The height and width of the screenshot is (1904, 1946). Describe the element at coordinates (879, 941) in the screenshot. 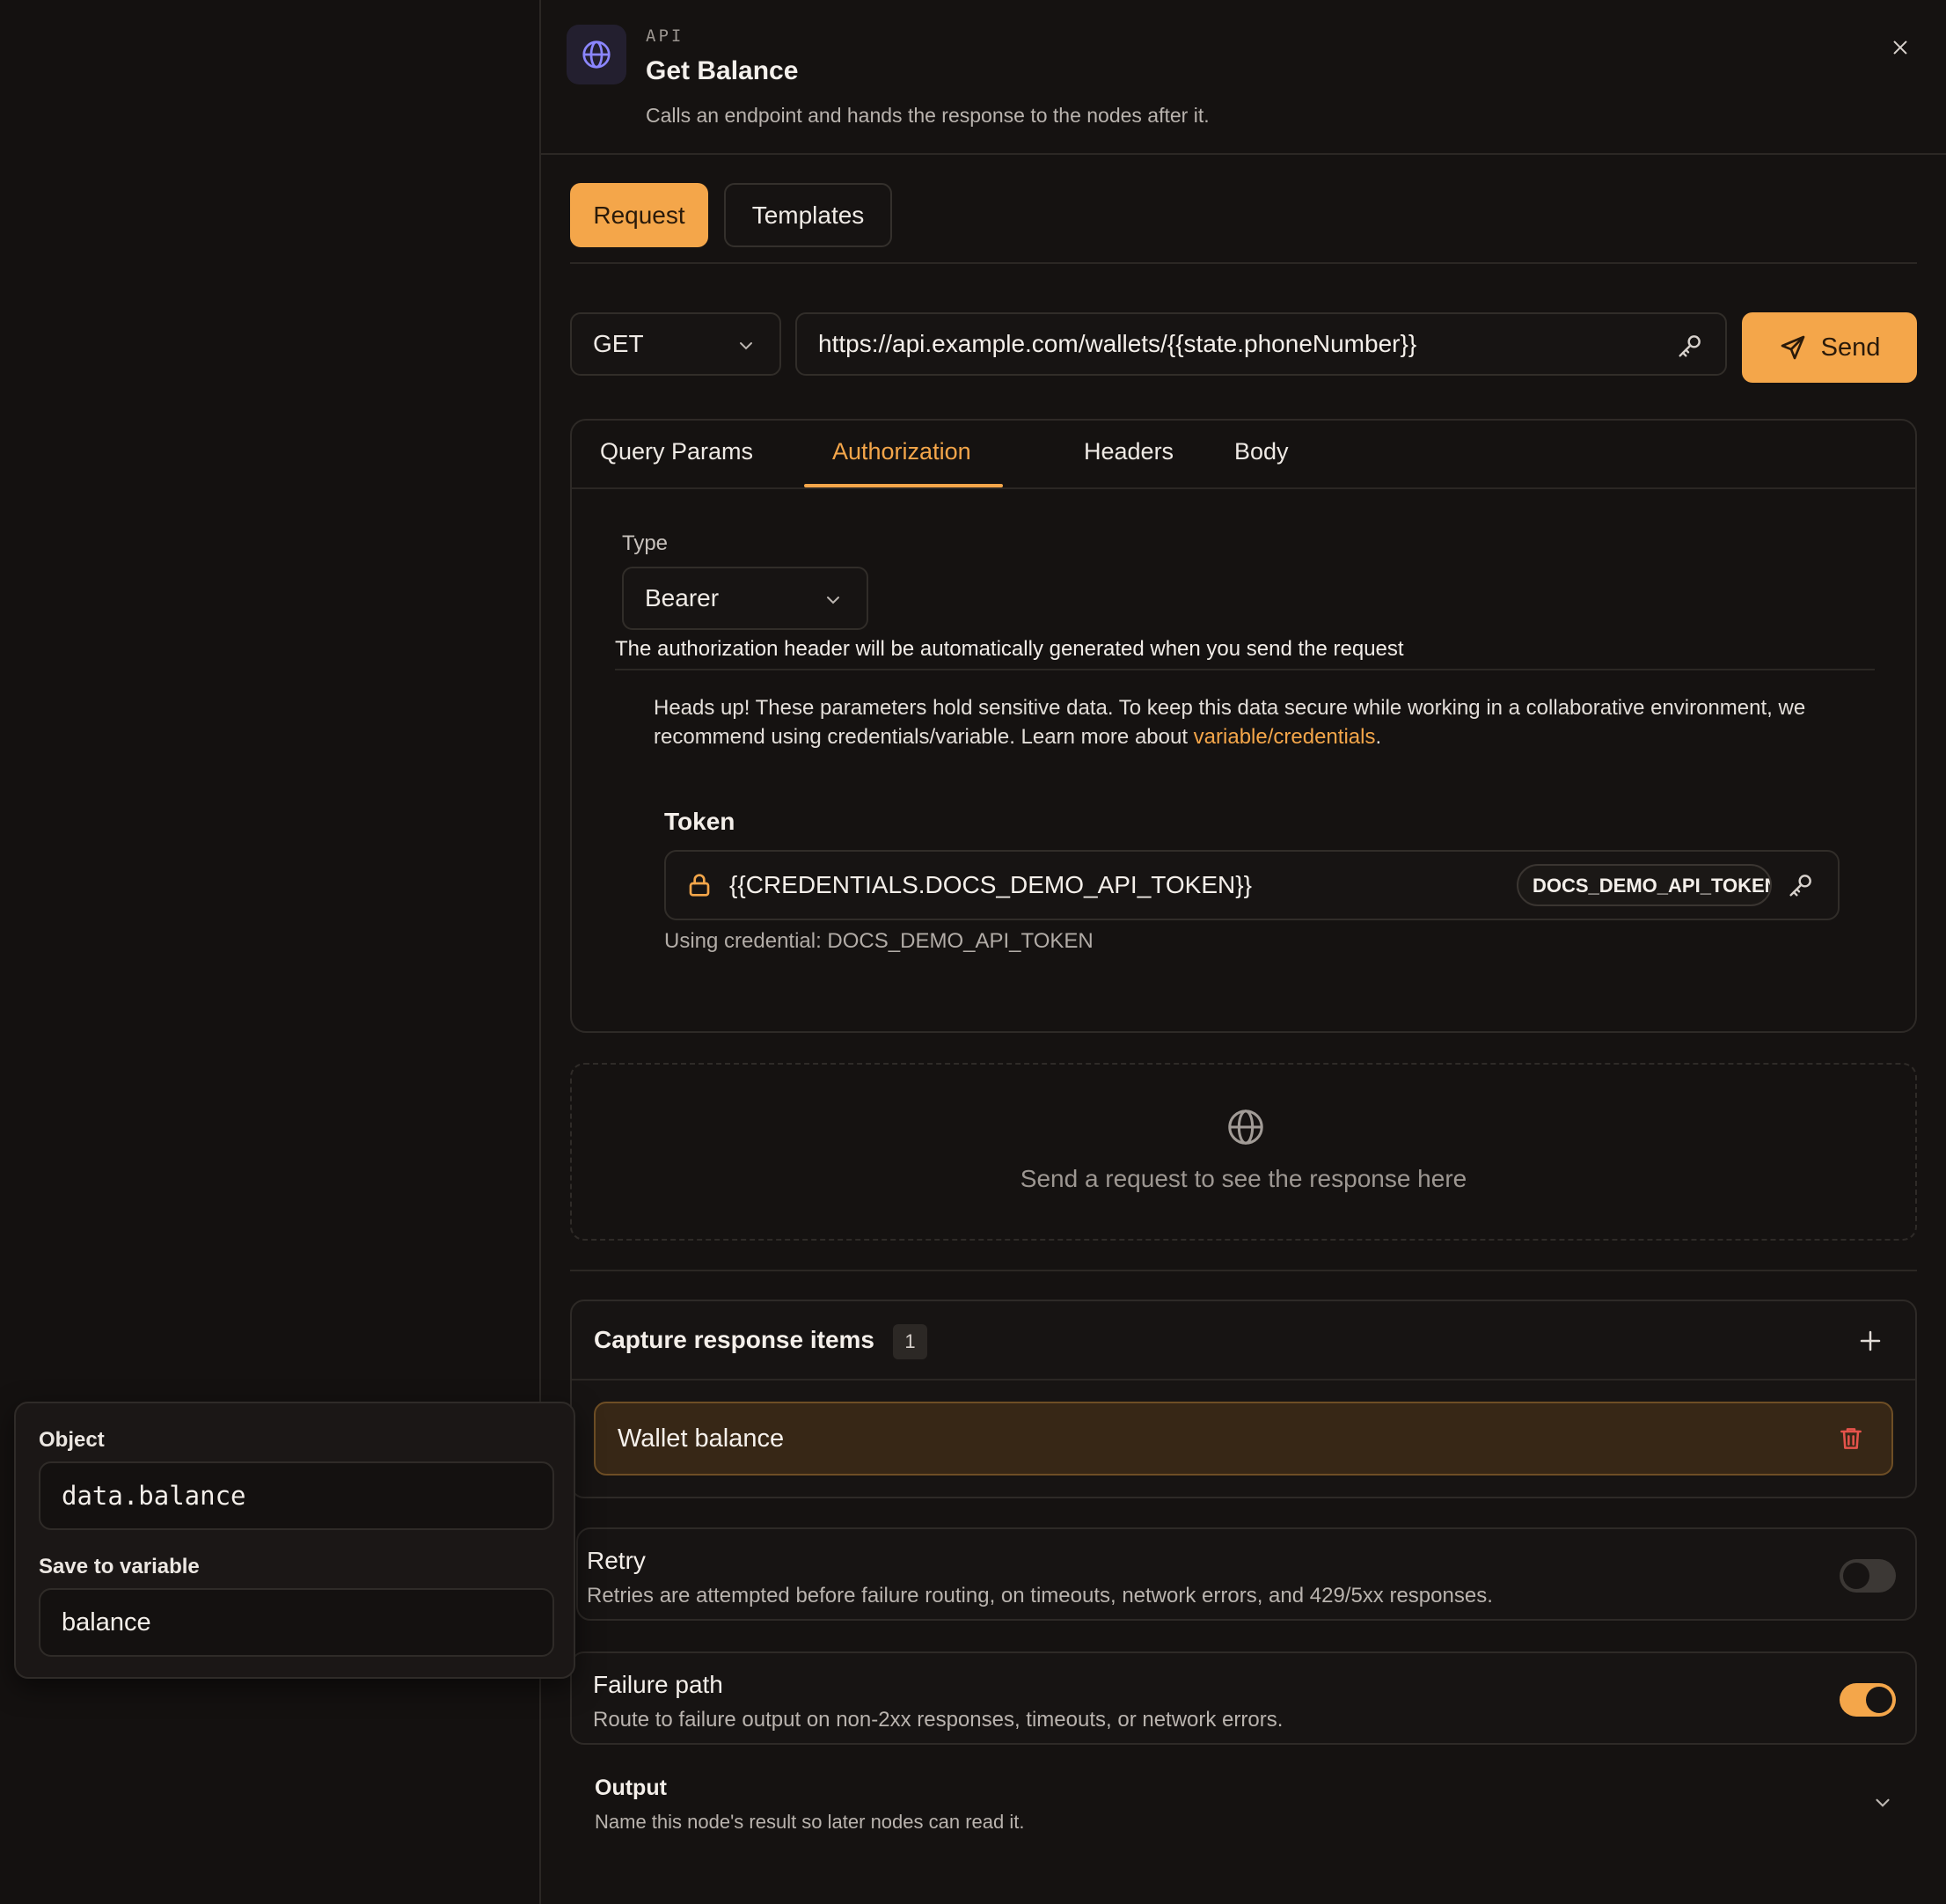

I see `credential-status: Using credential: DOCS_DEMO_API_TOKEN` at that location.